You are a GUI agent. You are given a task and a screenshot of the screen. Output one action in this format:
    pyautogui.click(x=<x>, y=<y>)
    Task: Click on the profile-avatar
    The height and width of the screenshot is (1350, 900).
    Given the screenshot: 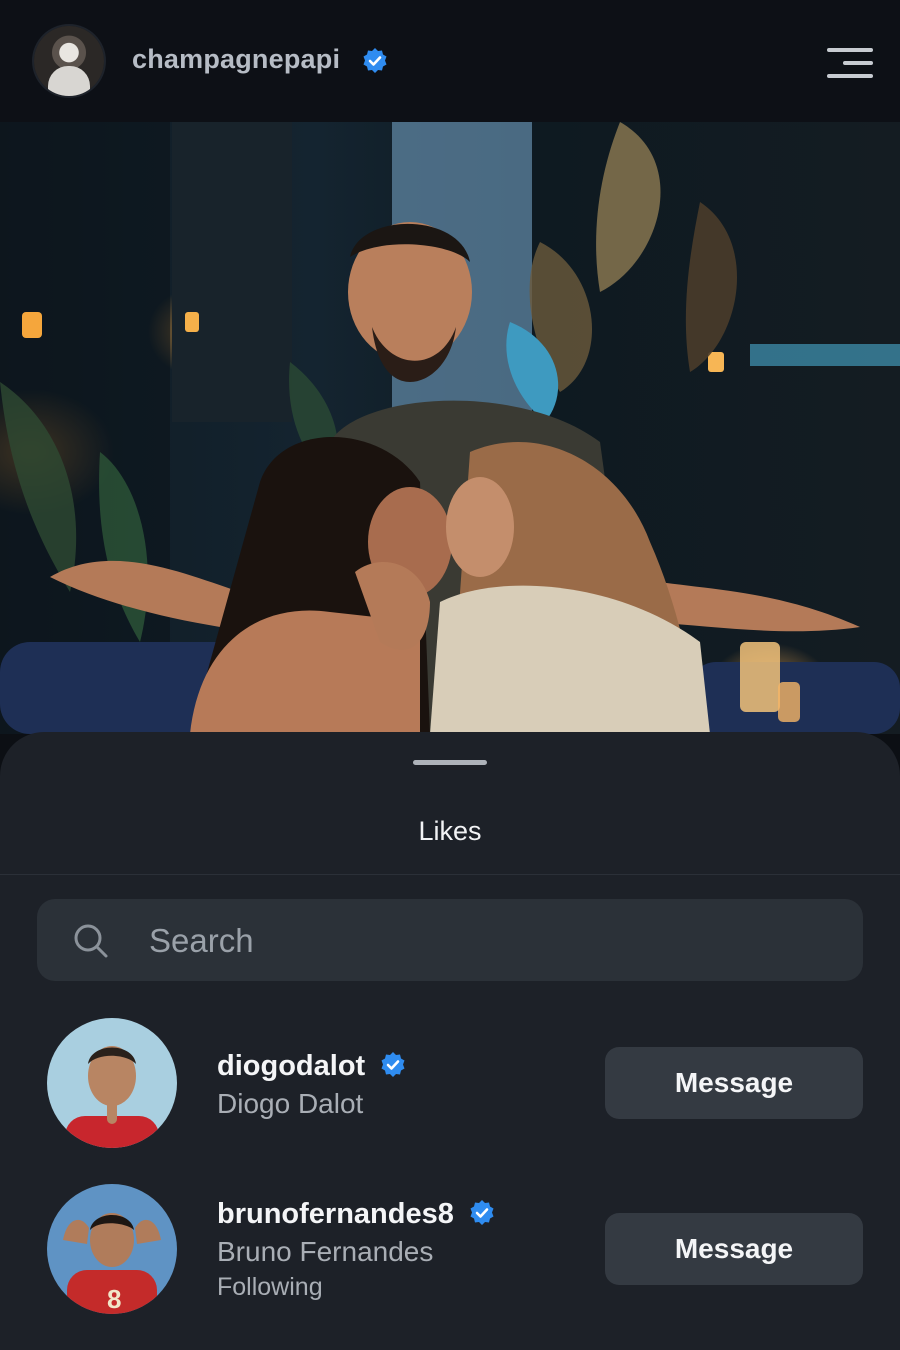 What is the action you would take?
    pyautogui.click(x=69, y=61)
    